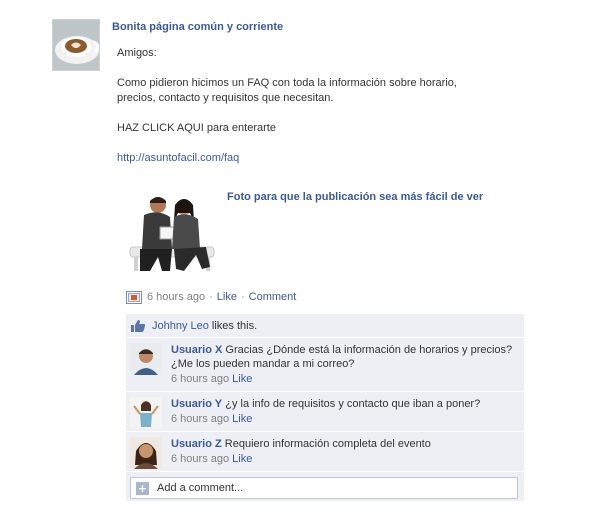  Describe the element at coordinates (196, 350) in the screenshot. I see `comment-author-link: Usuario X` at that location.